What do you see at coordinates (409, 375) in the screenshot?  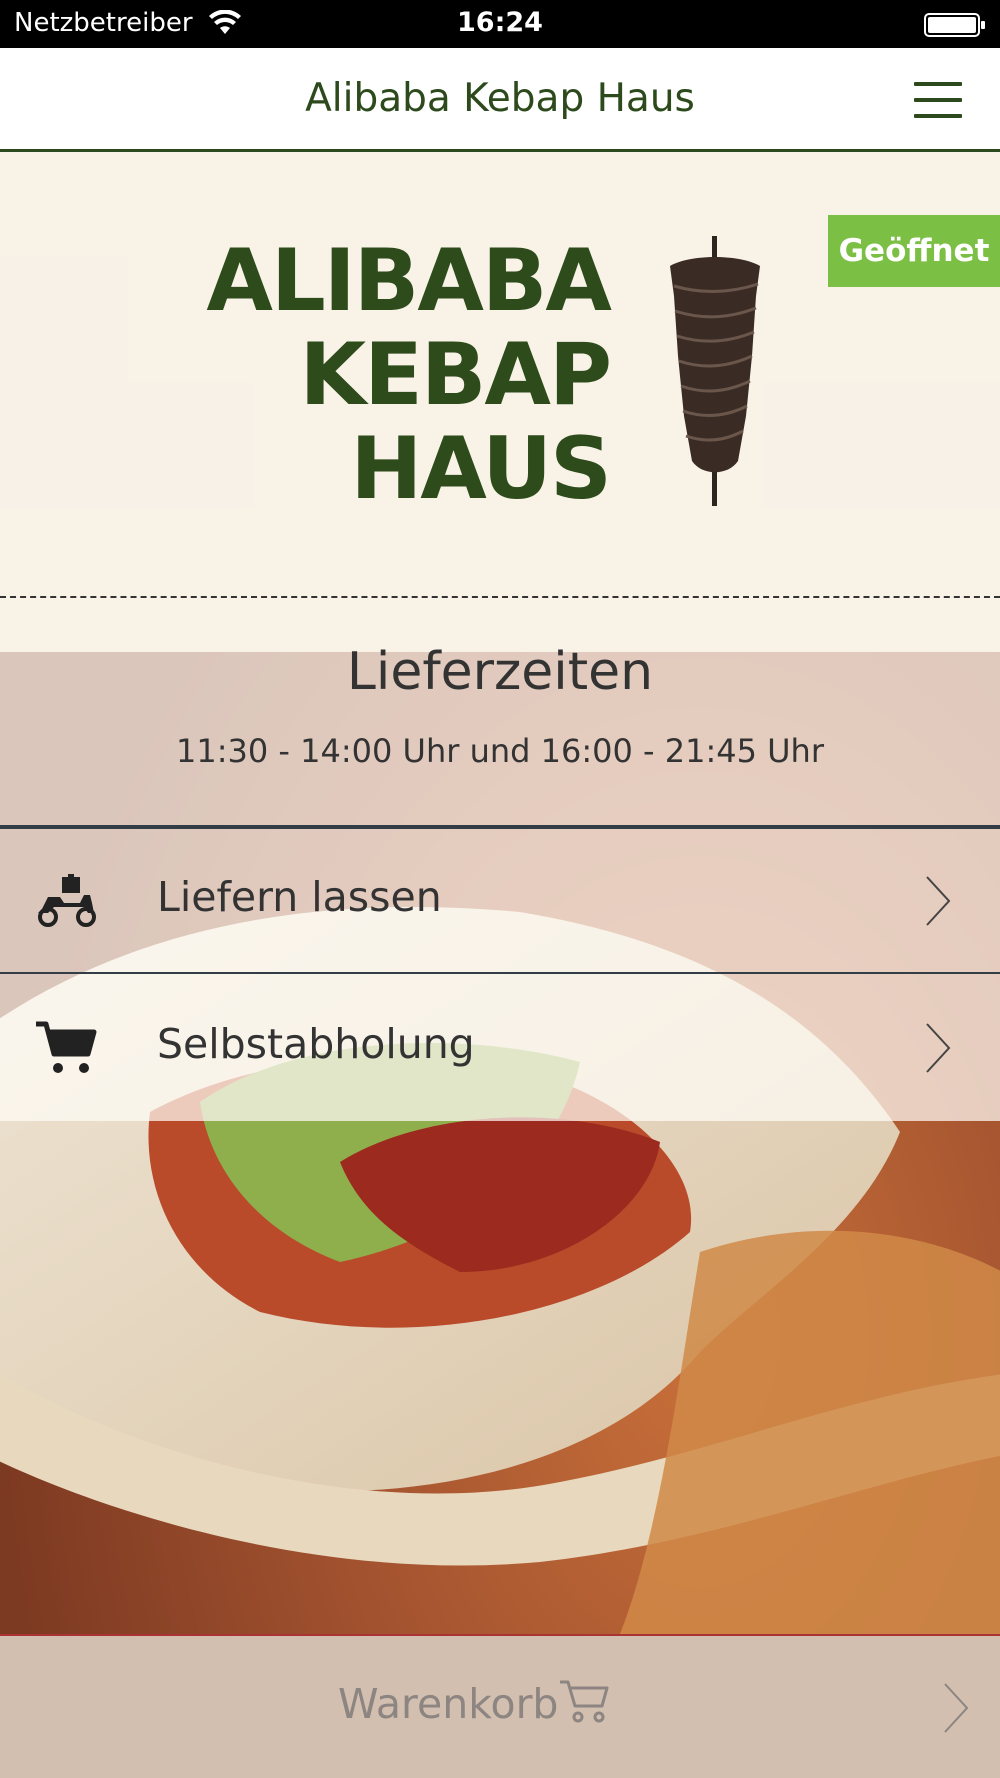 I see `logo-wordmark: ALIBABA KEBAP HAUS` at bounding box center [409, 375].